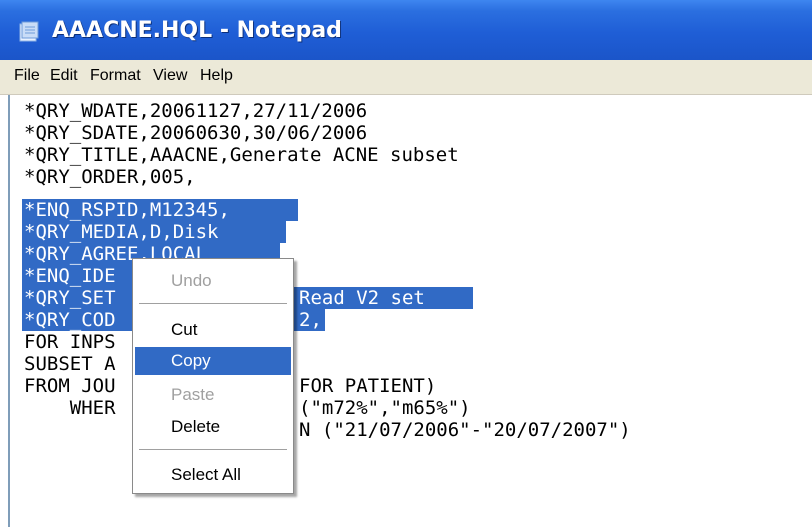 The height and width of the screenshot is (527, 812). I want to click on text-line-selected: *ENQ_IDE, so click(70, 276).